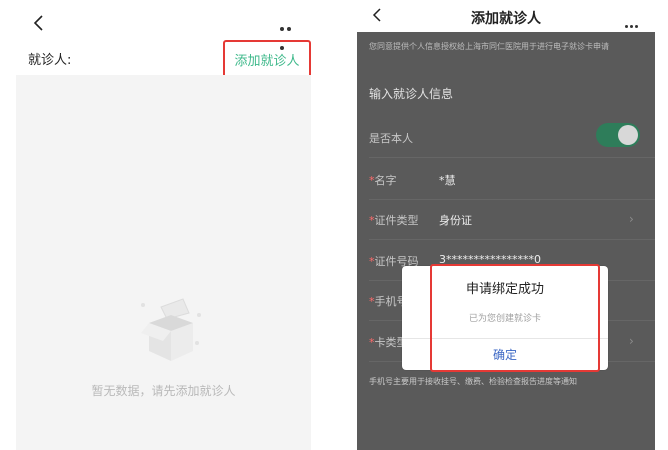  I want to click on patient-label: 就诊人:, so click(50, 60).